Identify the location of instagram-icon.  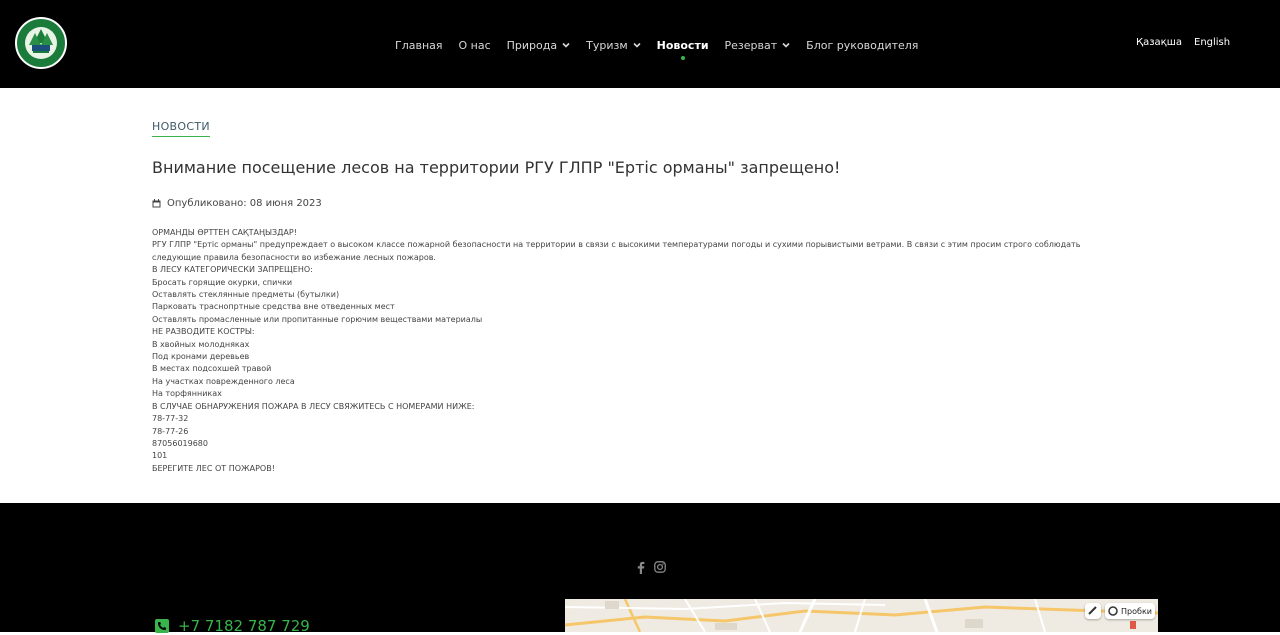
(660, 567).